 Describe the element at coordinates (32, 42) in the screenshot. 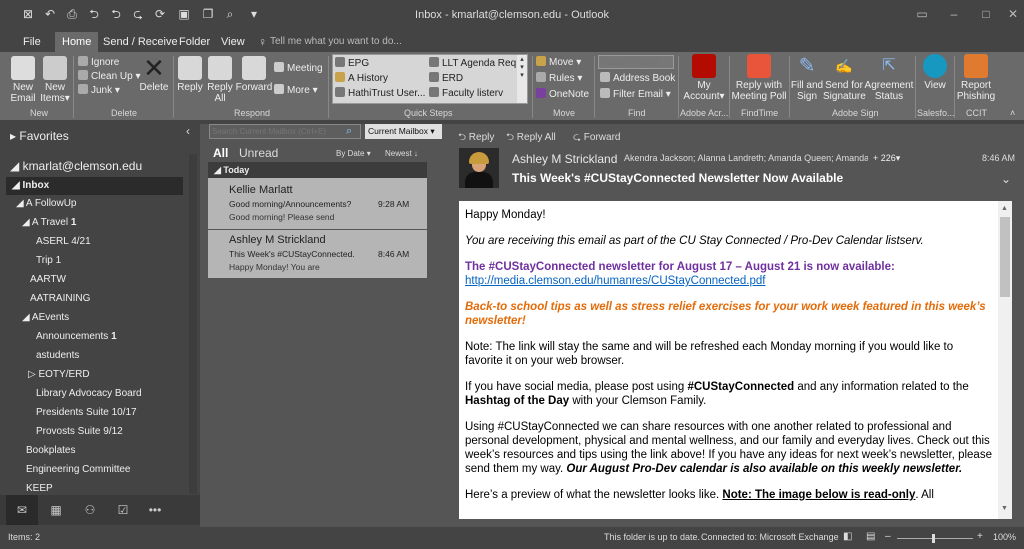

I see `tab-file: File` at that location.